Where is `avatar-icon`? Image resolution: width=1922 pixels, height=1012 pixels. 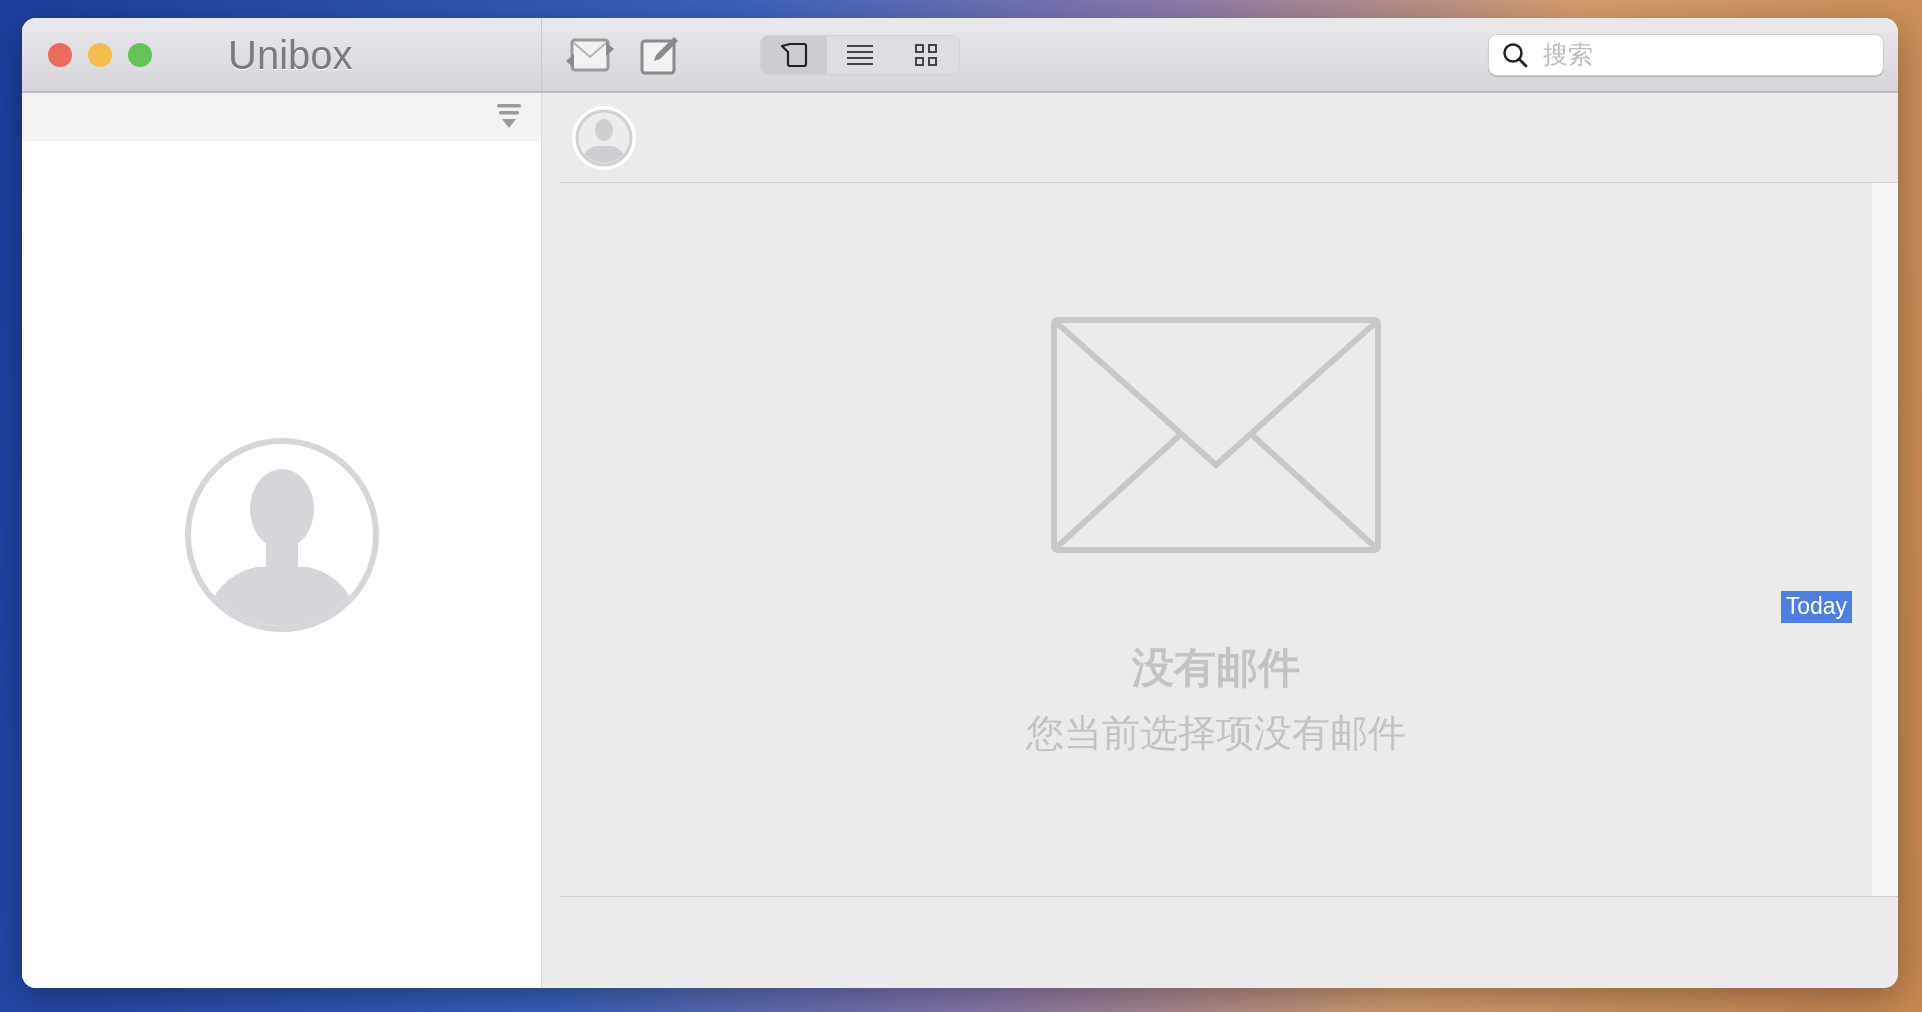
avatar-icon is located at coordinates (604, 137).